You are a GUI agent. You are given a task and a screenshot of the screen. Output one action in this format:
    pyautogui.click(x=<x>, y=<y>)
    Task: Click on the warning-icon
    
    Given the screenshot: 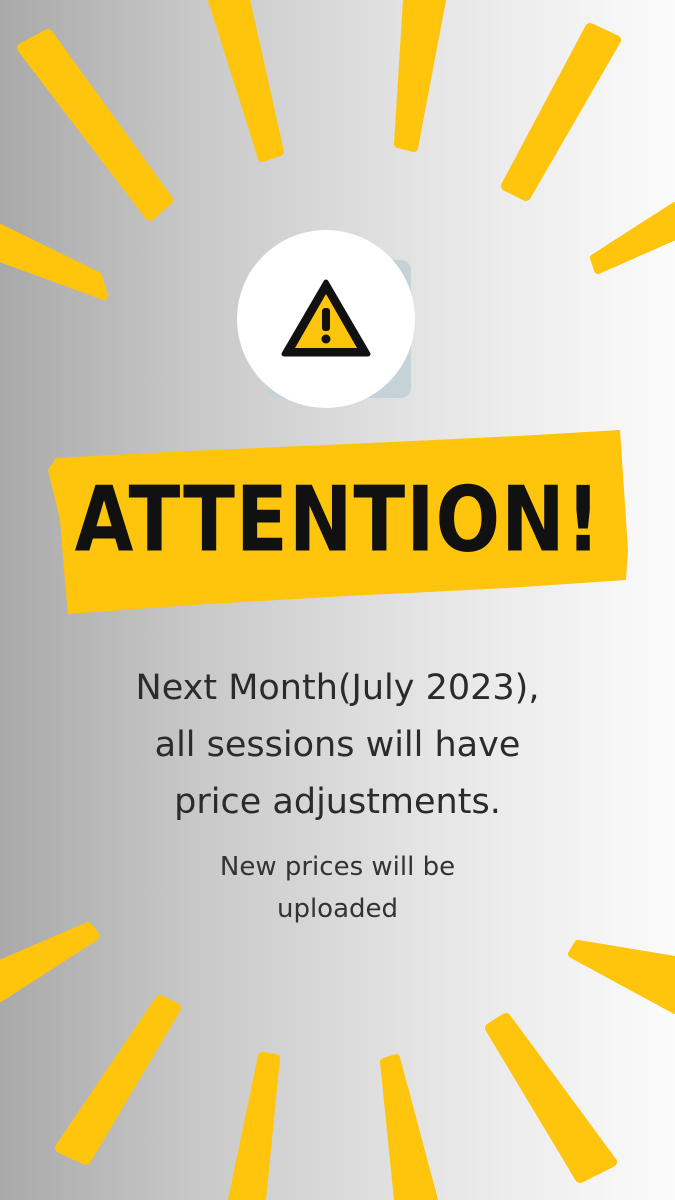 What is the action you would take?
    pyautogui.click(x=326, y=318)
    